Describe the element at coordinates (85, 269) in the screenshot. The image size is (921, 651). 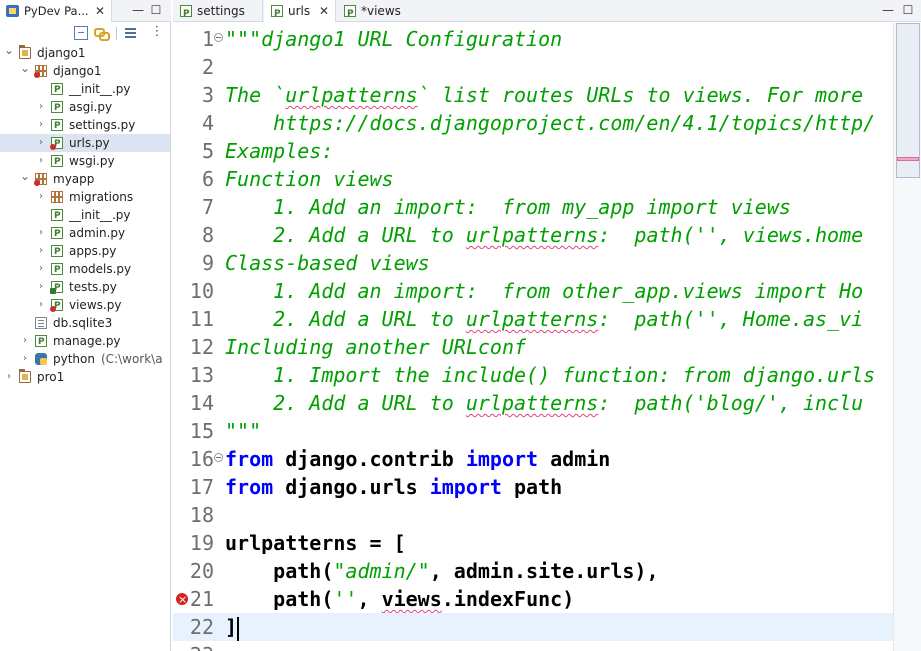
I see `tree-item: › models.py` at that location.